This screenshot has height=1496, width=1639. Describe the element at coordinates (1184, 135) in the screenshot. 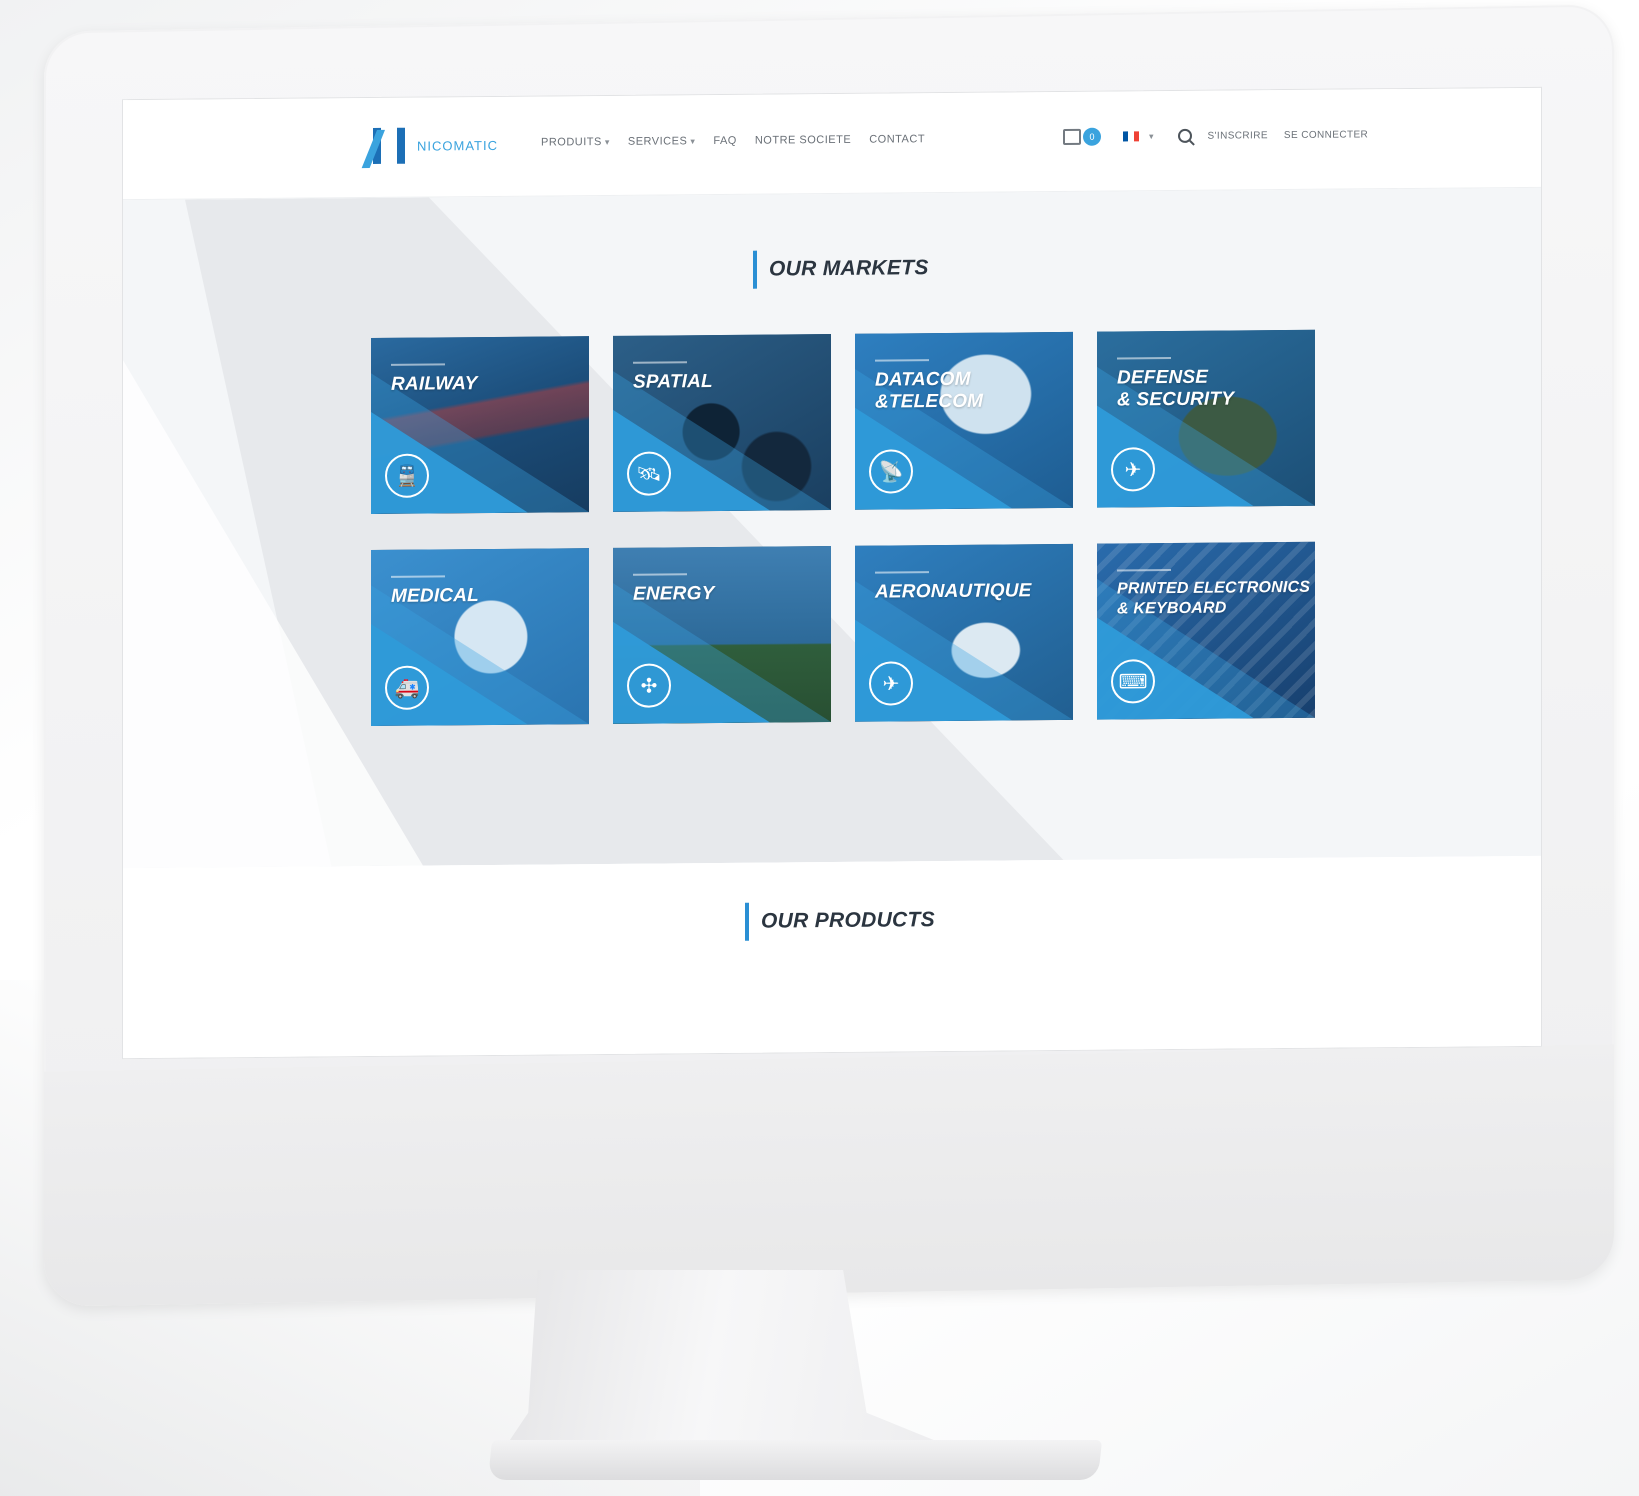

I see `search-icon` at that location.